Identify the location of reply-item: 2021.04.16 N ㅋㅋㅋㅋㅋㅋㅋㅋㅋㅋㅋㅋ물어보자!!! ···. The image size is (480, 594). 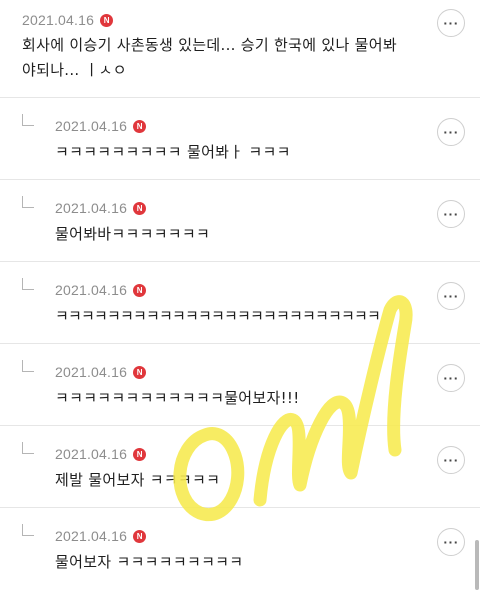
(240, 385).